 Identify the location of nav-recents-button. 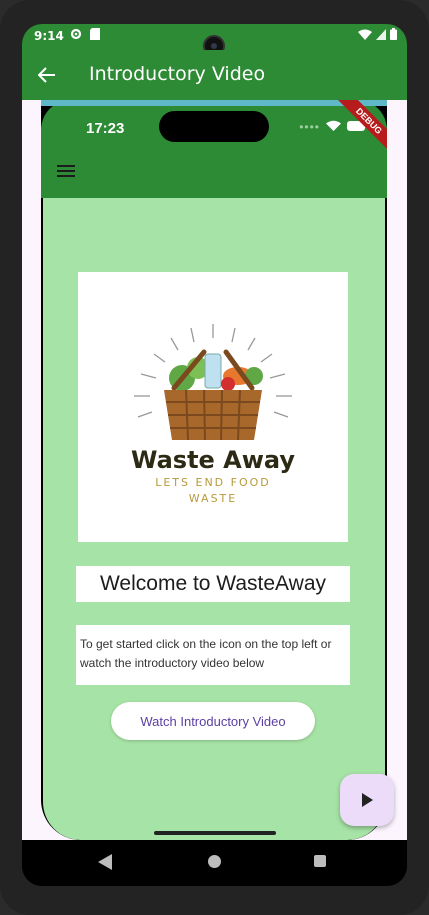
(320, 861).